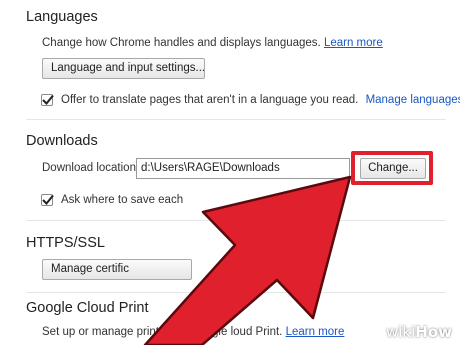 The width and height of the screenshot is (460, 345). I want to click on download-location-label: Download location:, so click(91, 168).